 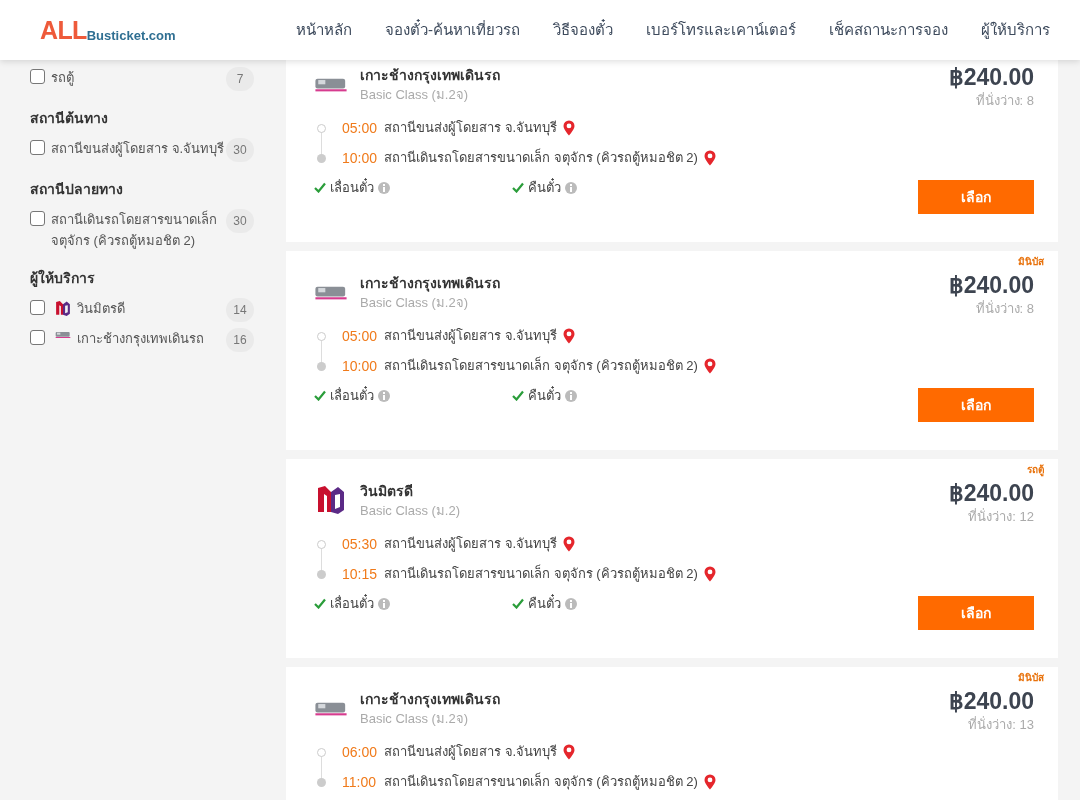 I want to click on filter-group-title: สถานีต้นทาง, so click(x=69, y=118).